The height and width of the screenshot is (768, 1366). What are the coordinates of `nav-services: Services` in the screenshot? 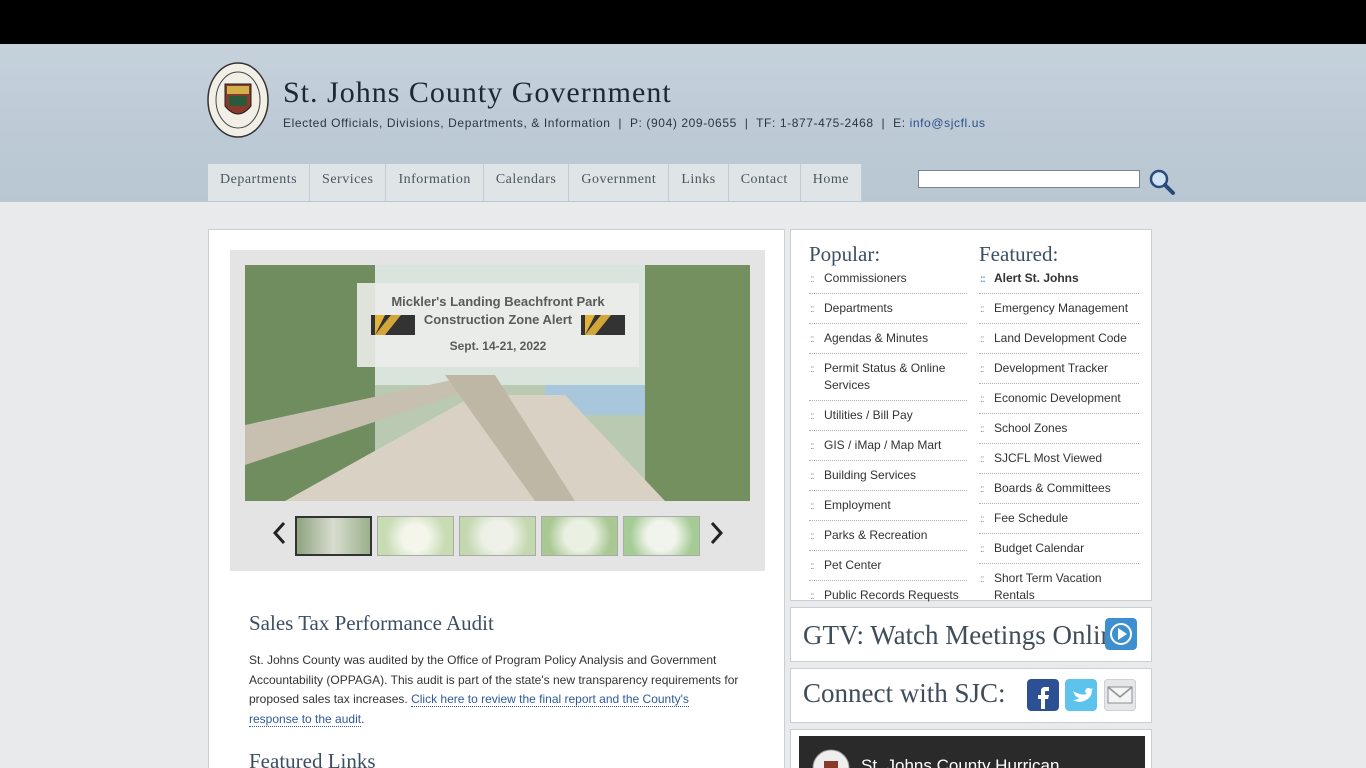 It's located at (348, 182).